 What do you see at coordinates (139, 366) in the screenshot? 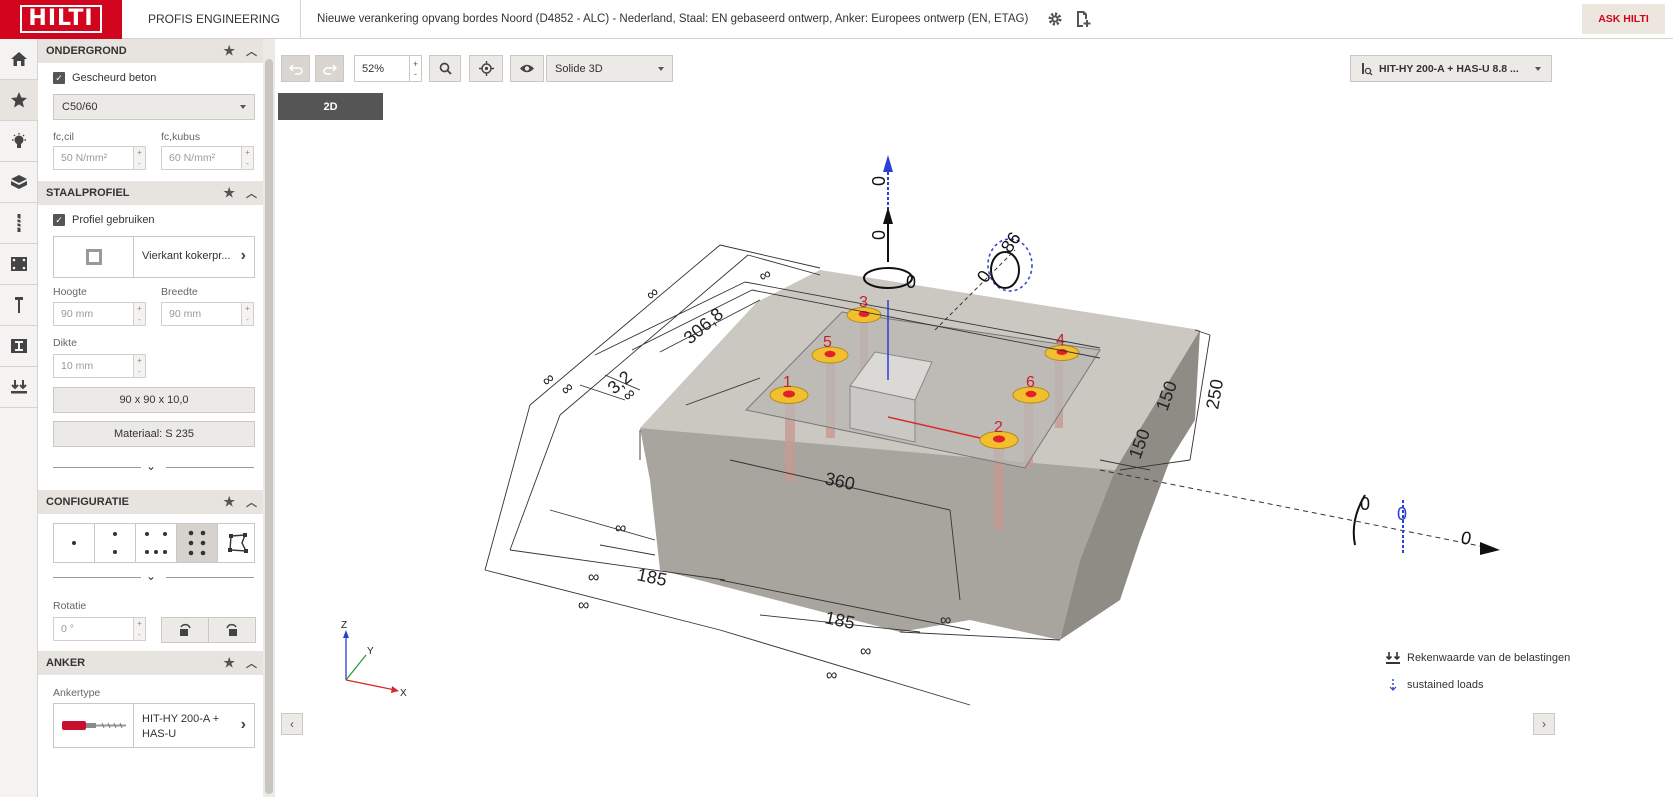
I see `thickness-stepper: + -` at bounding box center [139, 366].